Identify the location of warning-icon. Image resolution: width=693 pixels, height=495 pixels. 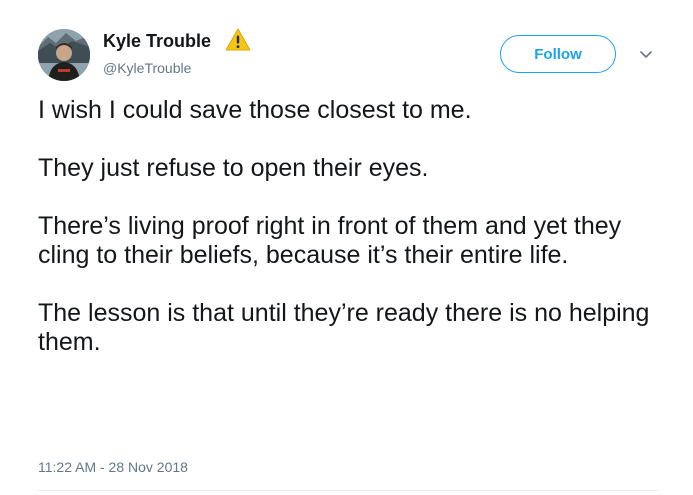
(238, 40).